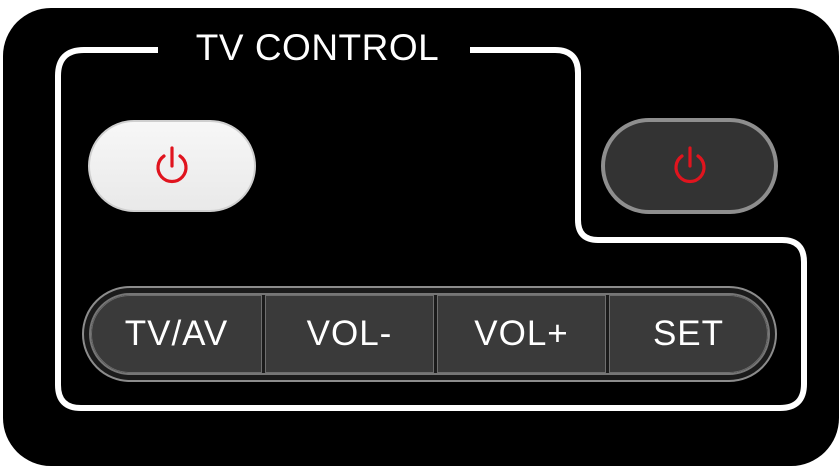 This screenshot has height=466, width=839. Describe the element at coordinates (520, 334) in the screenshot. I see `volume-up-button: VOL+` at that location.